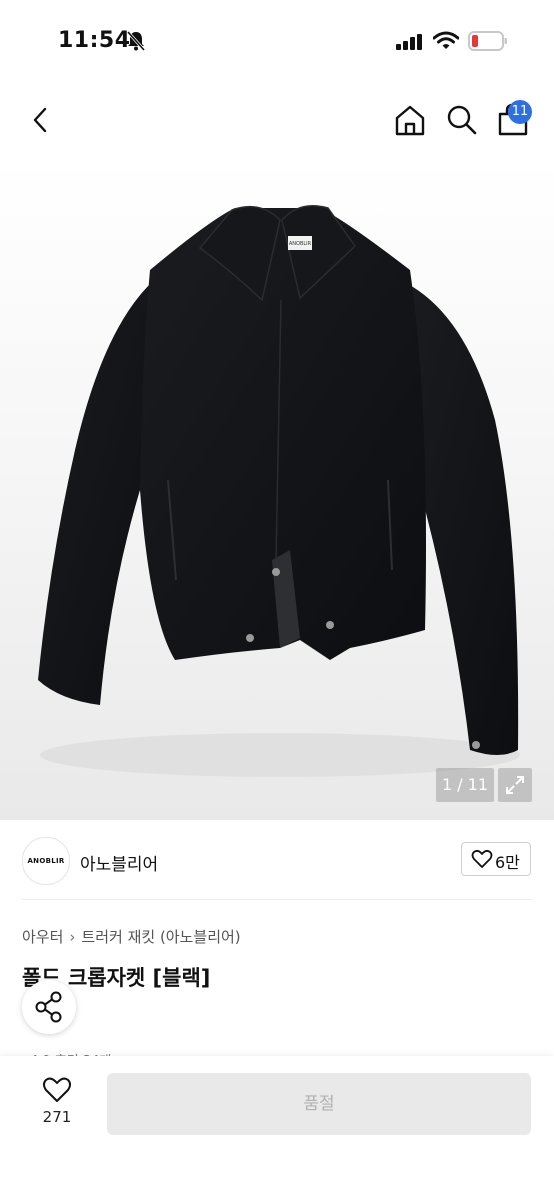 This screenshot has height=1200, width=554. Describe the element at coordinates (119, 862) in the screenshot. I see `brand-name: 아노블리어` at that location.